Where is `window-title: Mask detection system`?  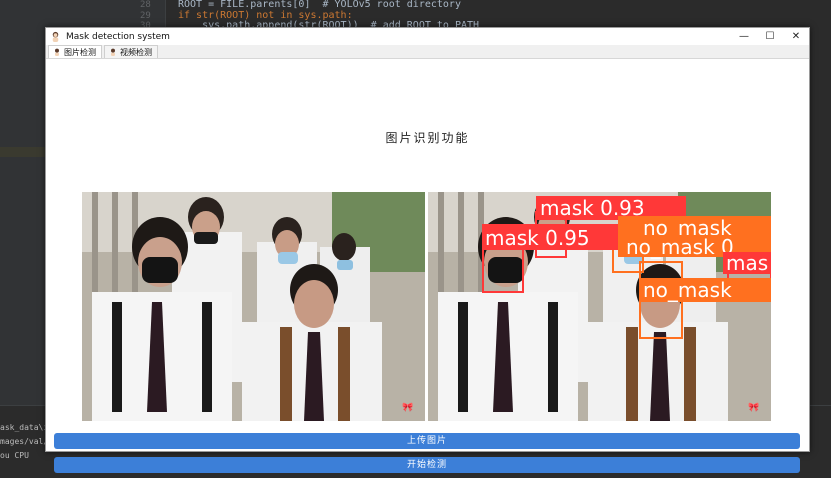
window-title: Mask detection system is located at coordinates (118, 36).